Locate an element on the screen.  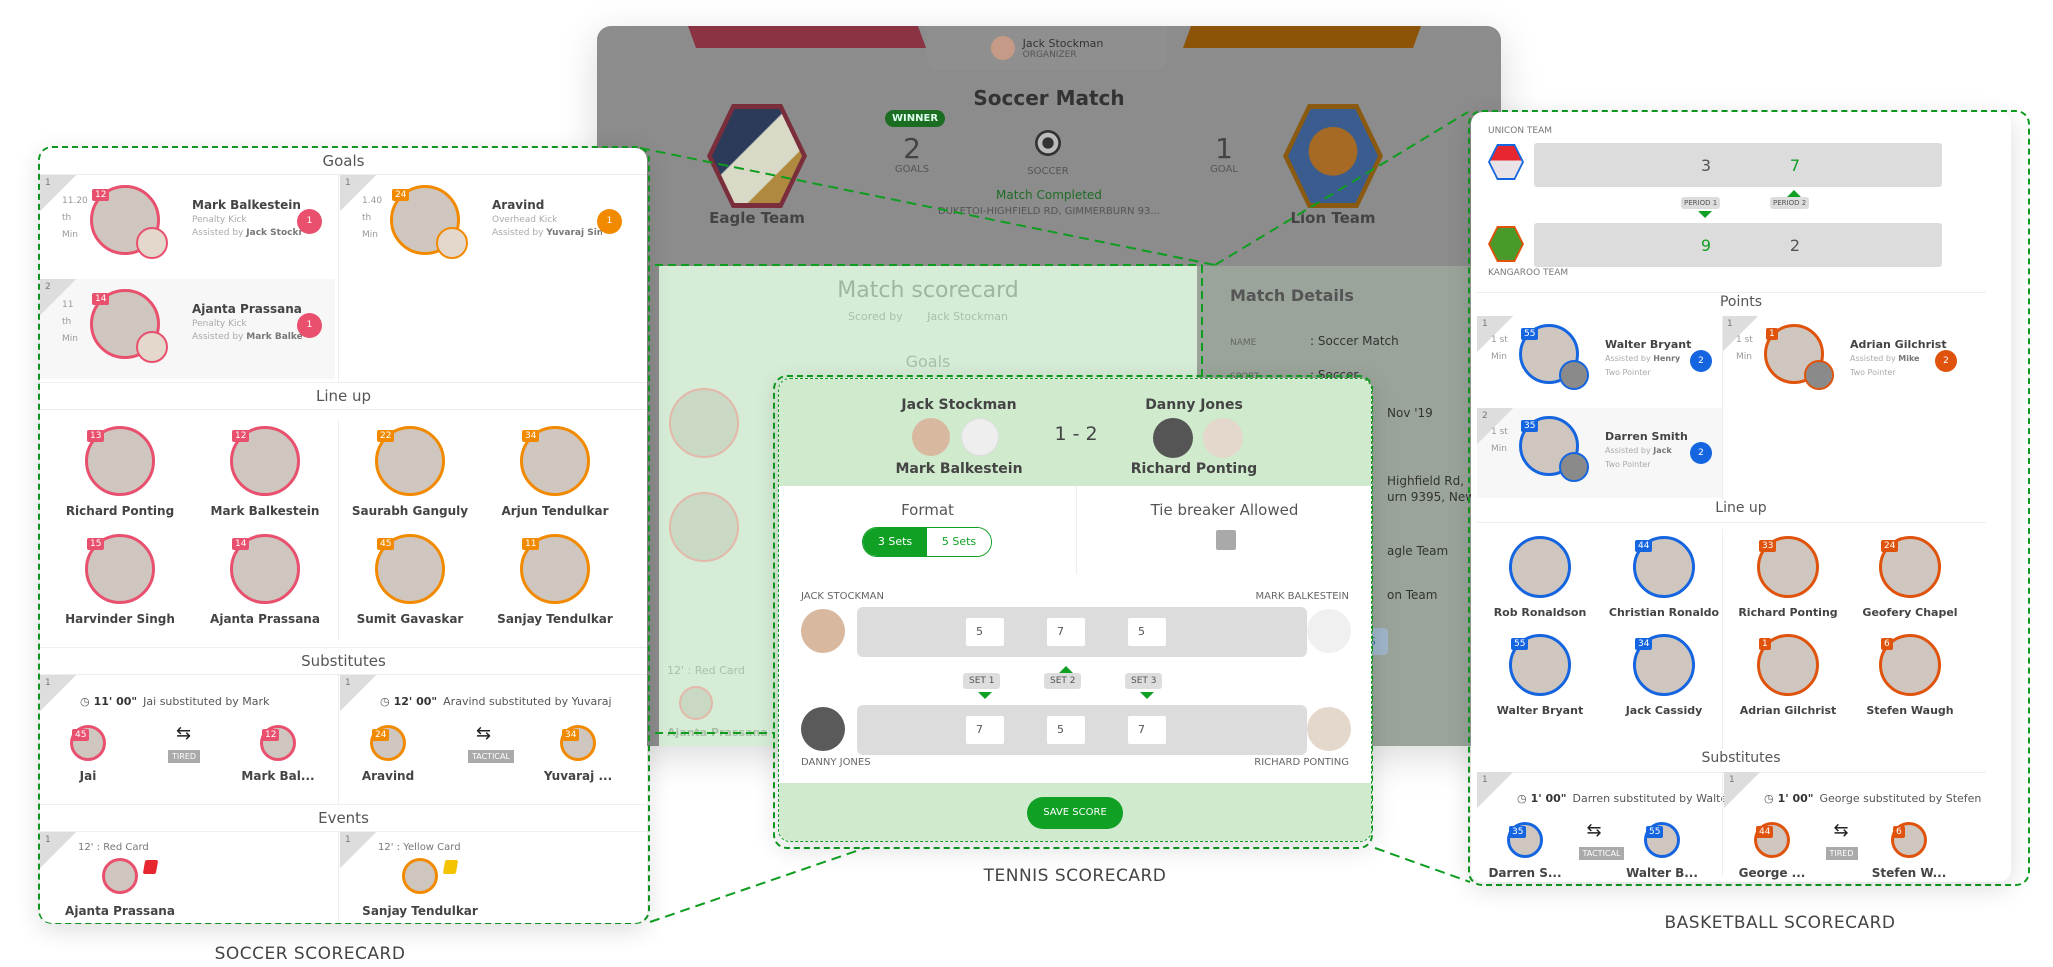
jersey-number: 45 is located at coordinates (386, 544).